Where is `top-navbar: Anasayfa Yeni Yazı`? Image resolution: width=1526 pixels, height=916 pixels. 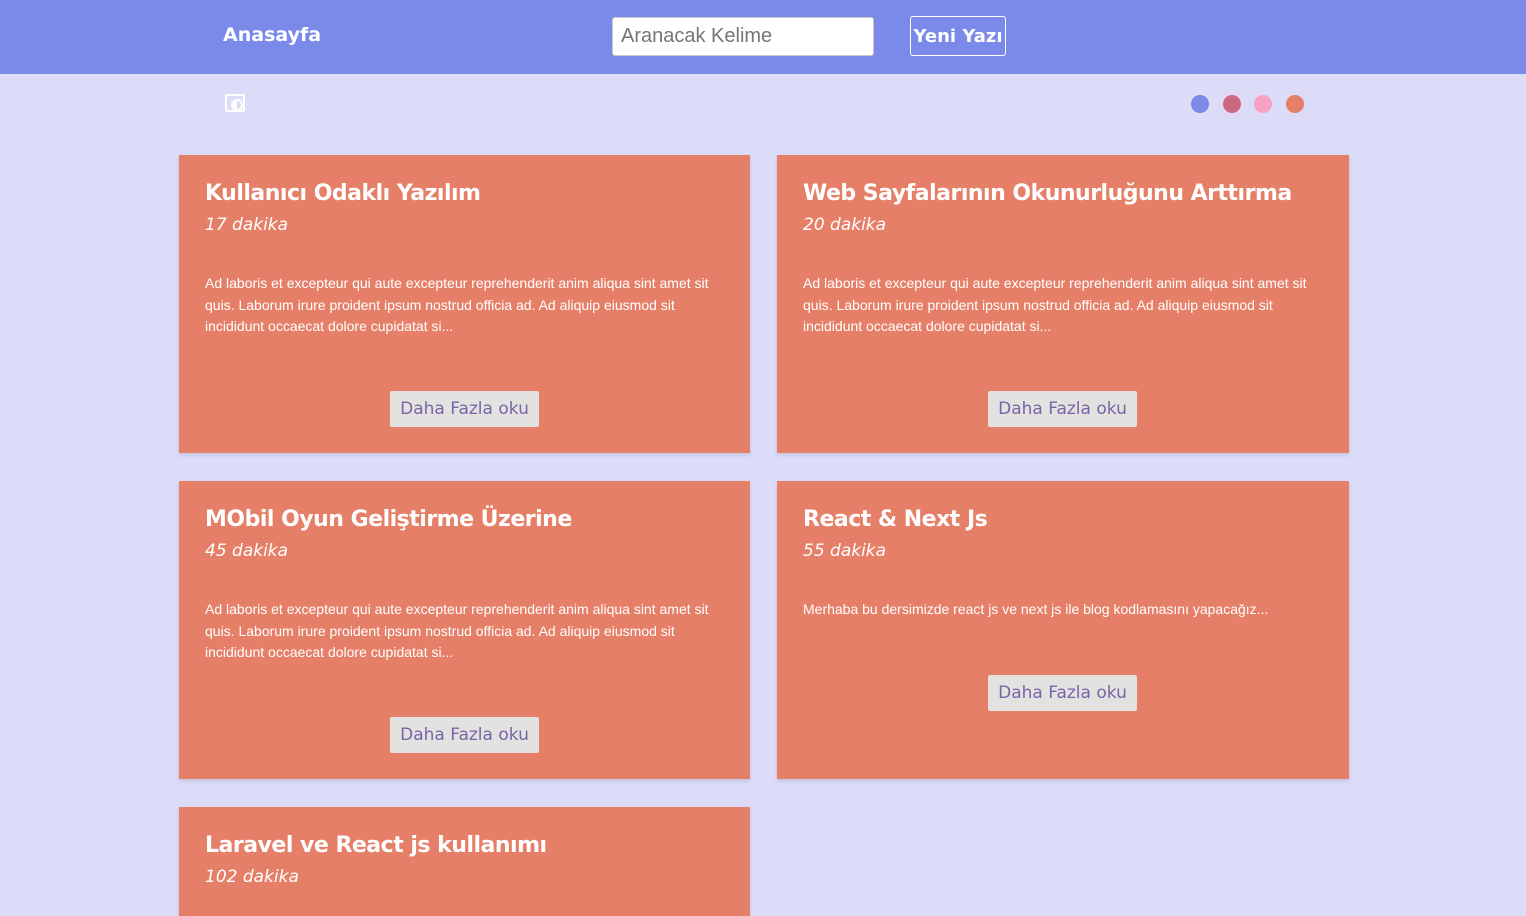 top-navbar: Anasayfa Yeni Yazı is located at coordinates (763, 37).